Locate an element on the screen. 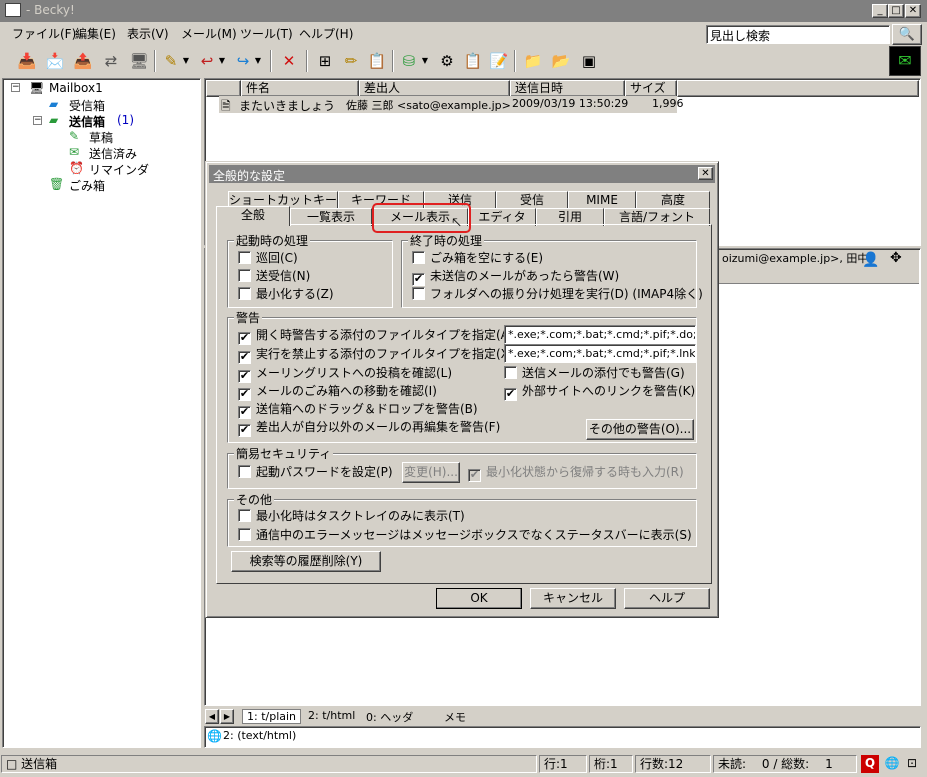 The height and width of the screenshot is (777, 927). header-search-input: 見出し検索 is located at coordinates (798, 34).